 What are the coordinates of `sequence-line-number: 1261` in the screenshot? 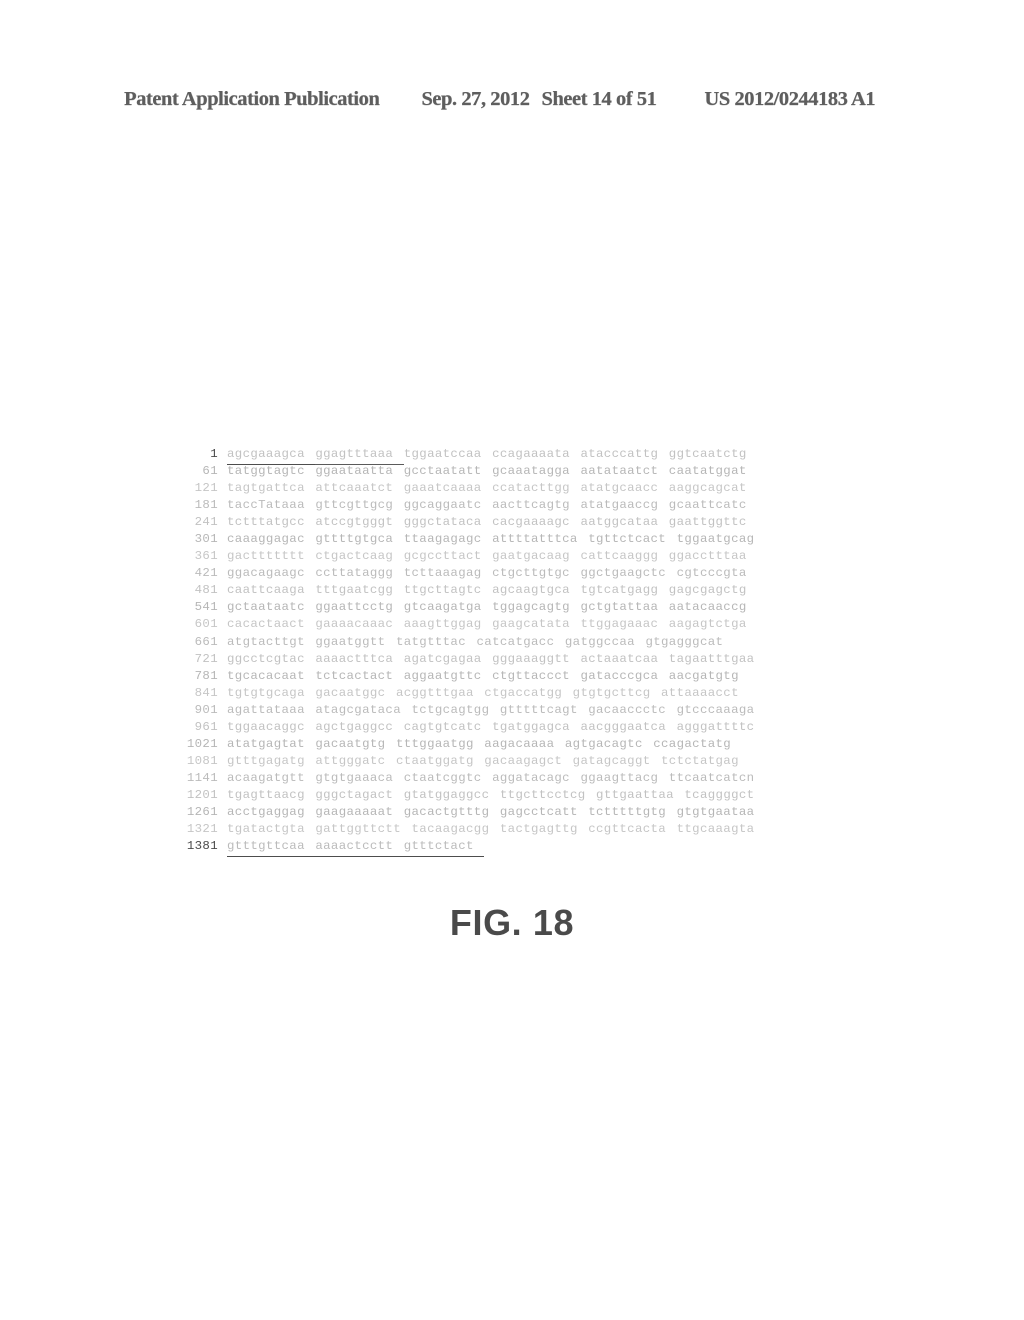 It's located at (202, 811).